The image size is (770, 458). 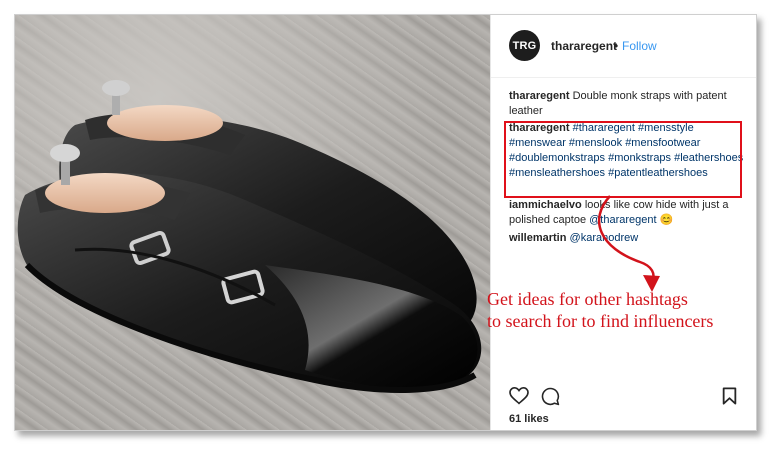 What do you see at coordinates (529, 419) in the screenshot?
I see `likes-count: 61 likes` at bounding box center [529, 419].